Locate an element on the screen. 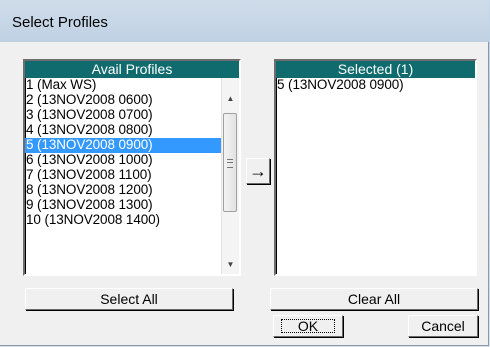 The width and height of the screenshot is (490, 347). focus-rectangle is located at coordinates (308, 326).